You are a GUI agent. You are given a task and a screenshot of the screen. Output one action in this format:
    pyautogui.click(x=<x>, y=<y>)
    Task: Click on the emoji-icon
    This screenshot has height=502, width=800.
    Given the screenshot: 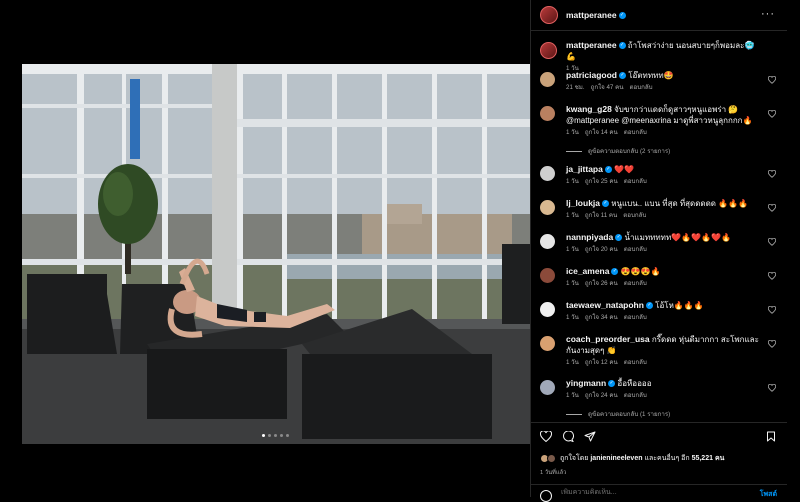 What is the action you would take?
    pyautogui.click(x=546, y=496)
    